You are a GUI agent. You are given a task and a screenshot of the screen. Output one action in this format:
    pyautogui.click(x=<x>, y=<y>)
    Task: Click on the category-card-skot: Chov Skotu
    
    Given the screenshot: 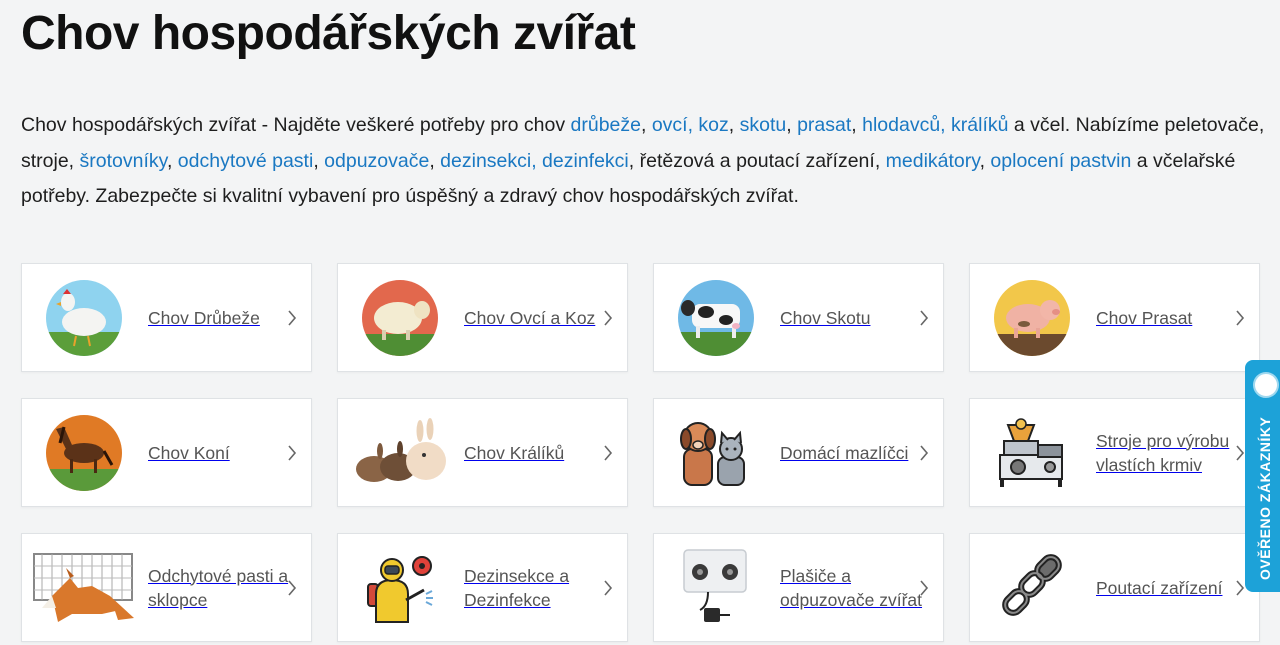 What is the action you would take?
    pyautogui.click(x=798, y=317)
    